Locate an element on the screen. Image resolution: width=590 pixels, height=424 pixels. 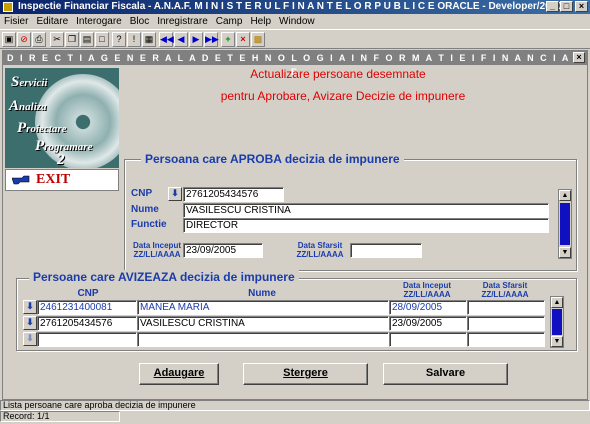
lock-icon: ▩ is located at coordinates (258, 39).